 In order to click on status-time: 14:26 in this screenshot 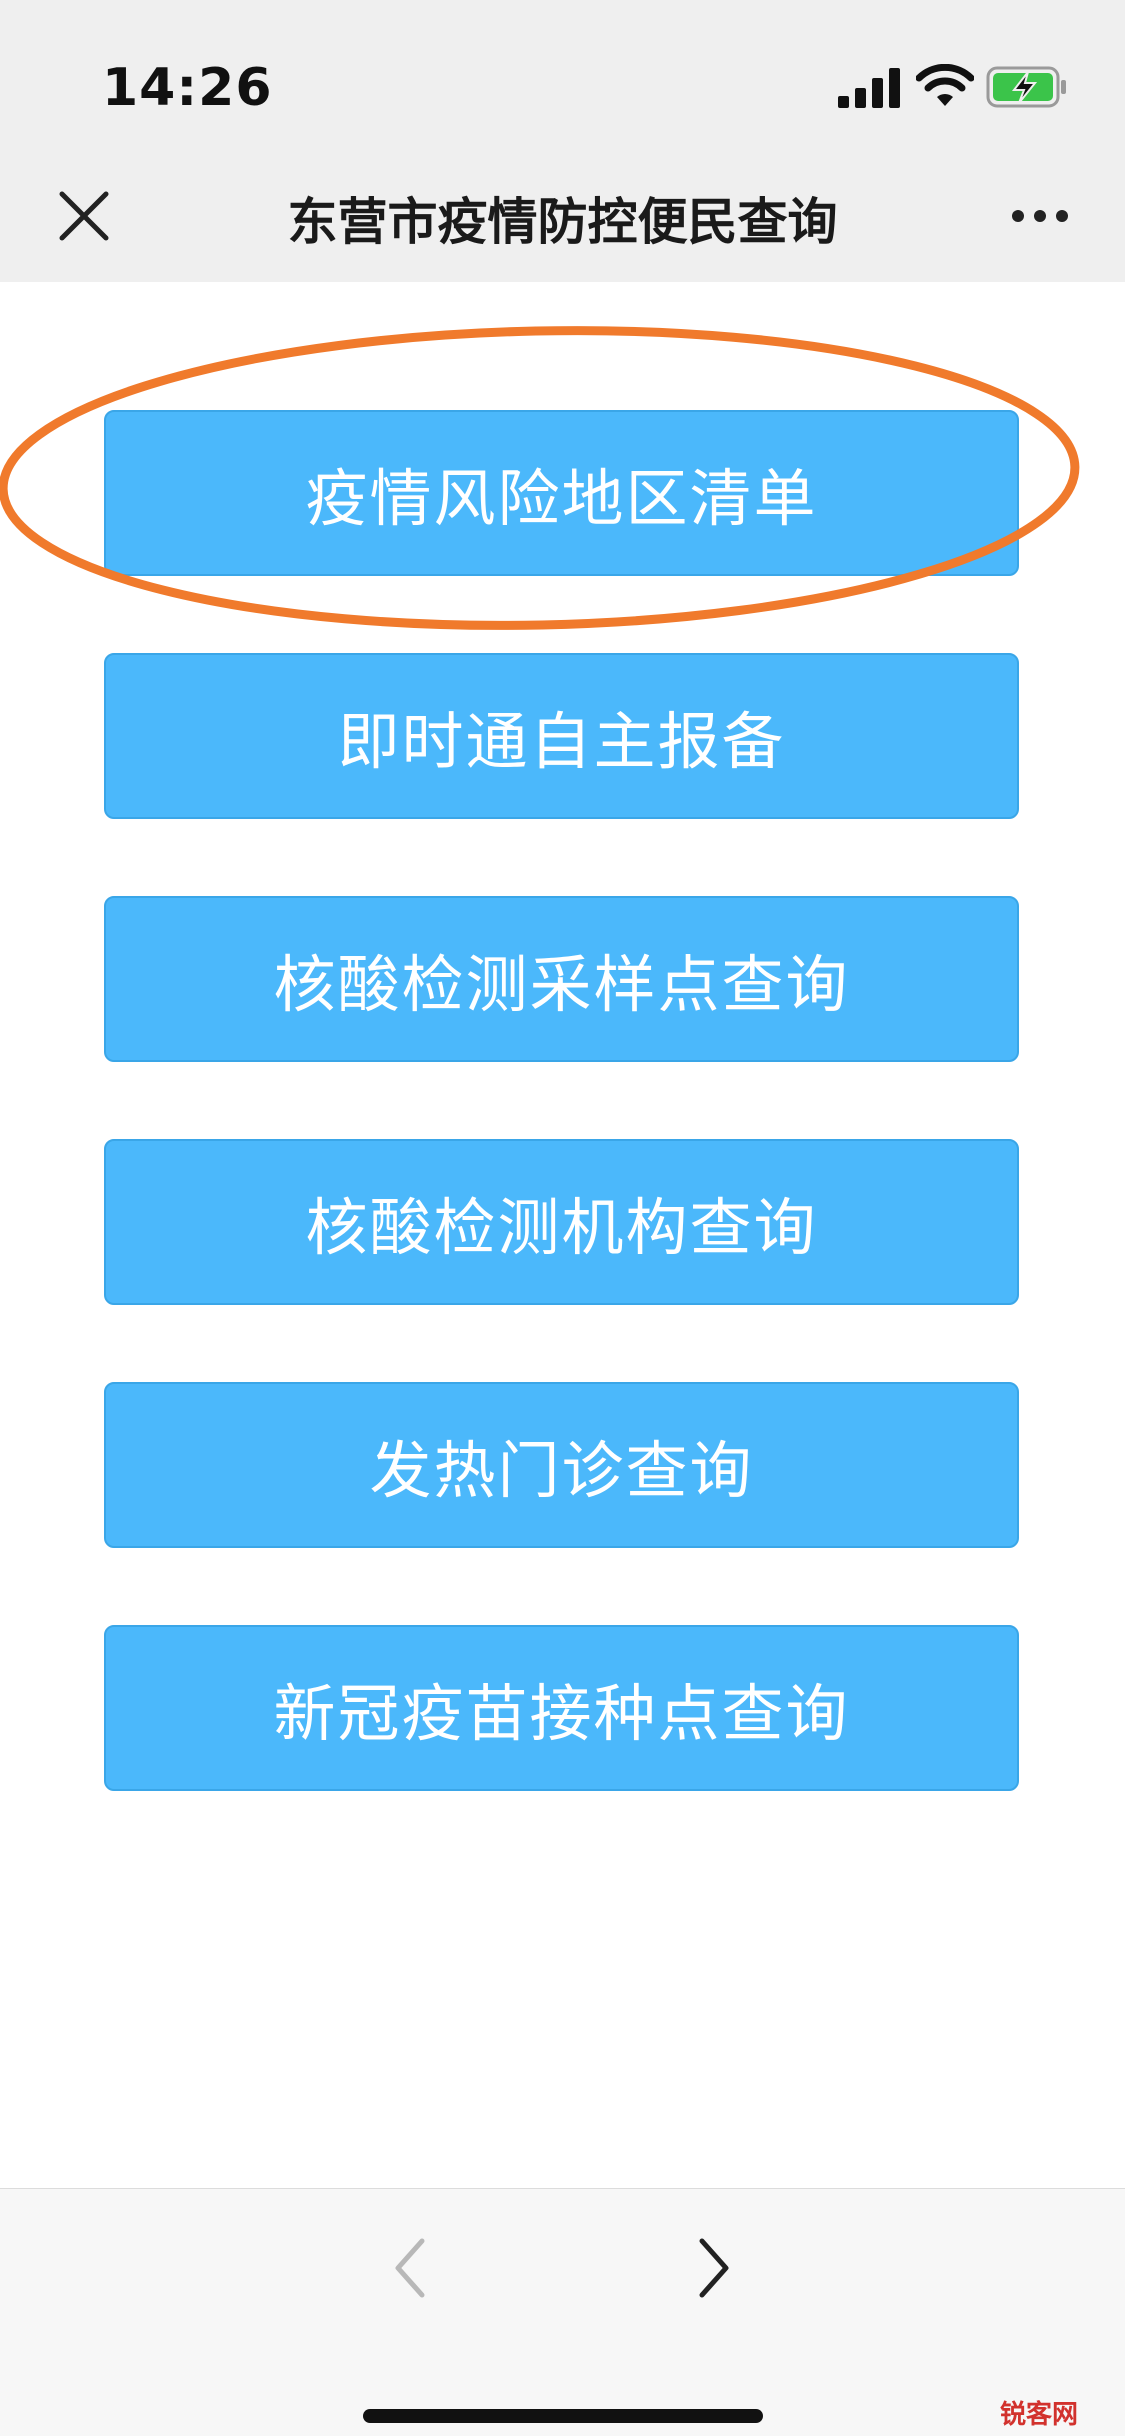, I will do `click(187, 88)`.